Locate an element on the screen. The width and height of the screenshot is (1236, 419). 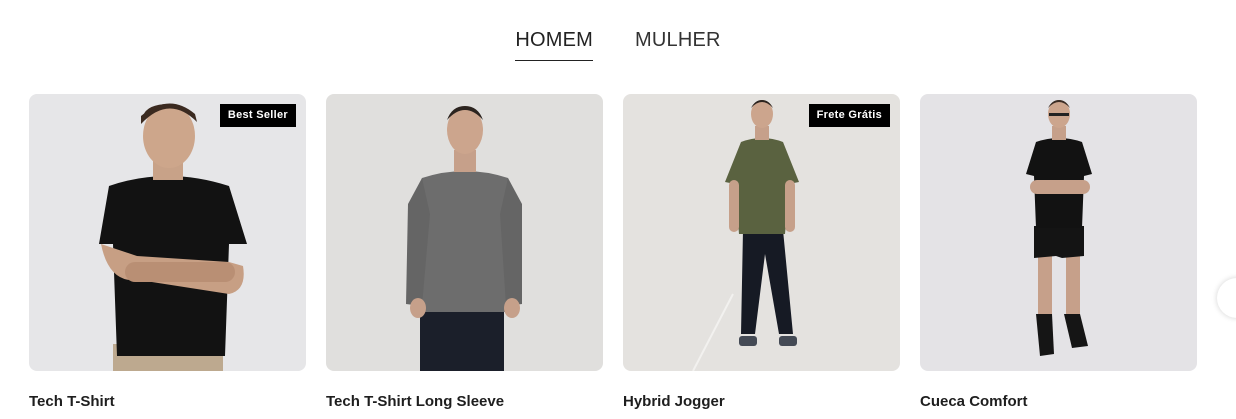
product-title: Tech T-Shirt Long Sleeve is located at coordinates (464, 402).